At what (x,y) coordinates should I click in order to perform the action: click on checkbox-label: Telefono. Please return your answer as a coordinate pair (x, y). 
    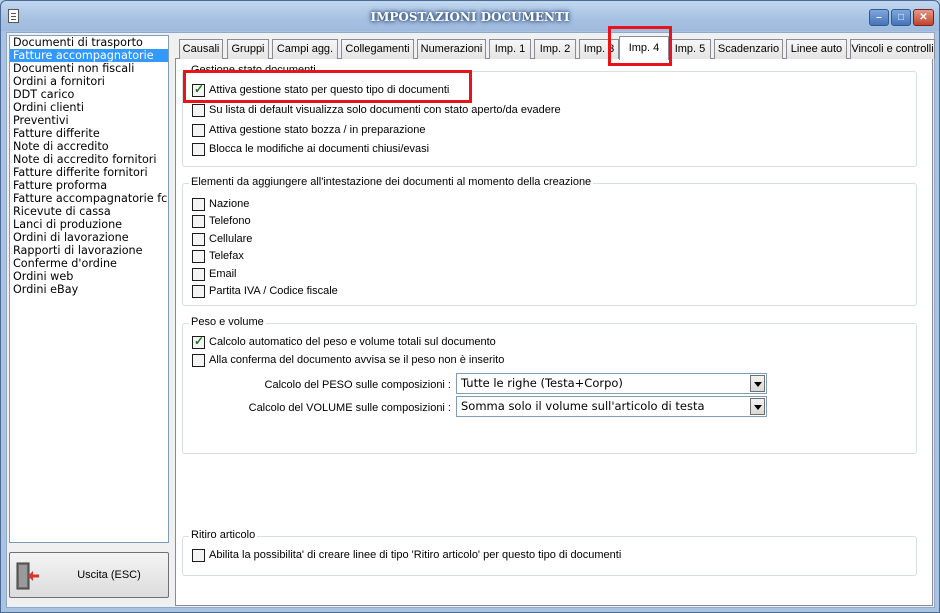
    Looking at the image, I should click on (230, 221).